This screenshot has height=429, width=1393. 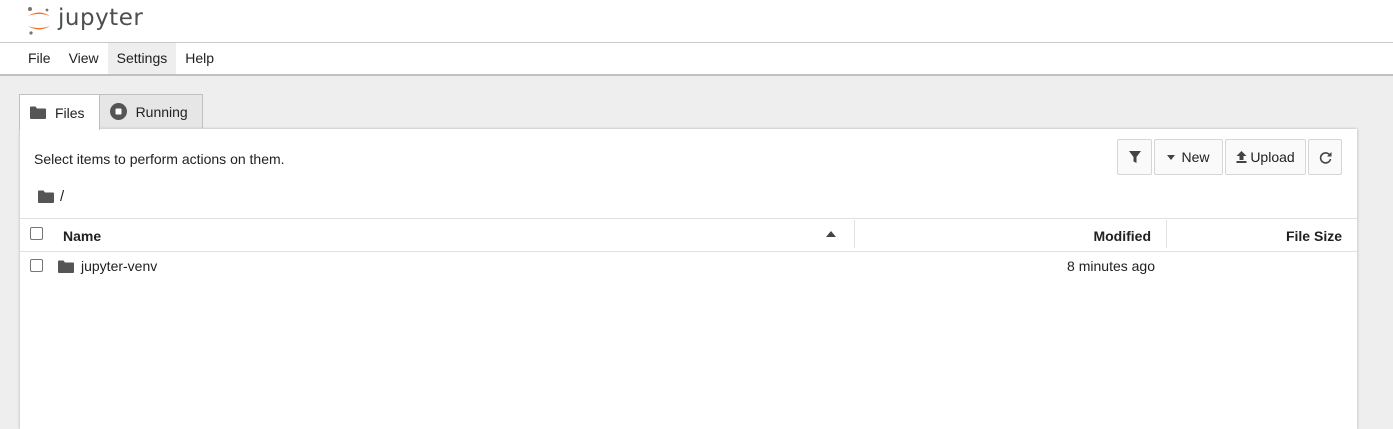 What do you see at coordinates (199, 58) in the screenshot?
I see `menu-help: Help` at bounding box center [199, 58].